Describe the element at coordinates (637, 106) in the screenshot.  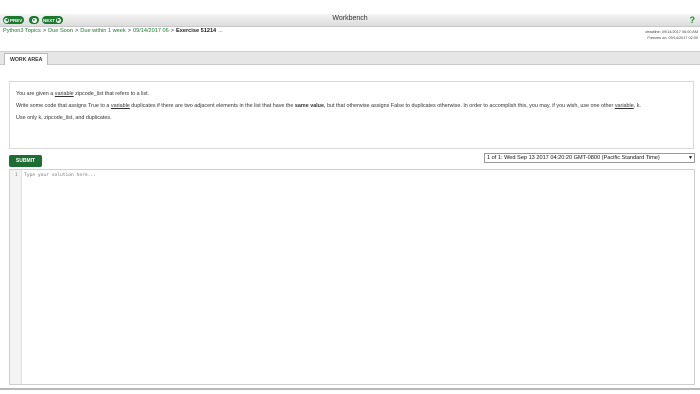
I see `instruction-text: , k.` at that location.